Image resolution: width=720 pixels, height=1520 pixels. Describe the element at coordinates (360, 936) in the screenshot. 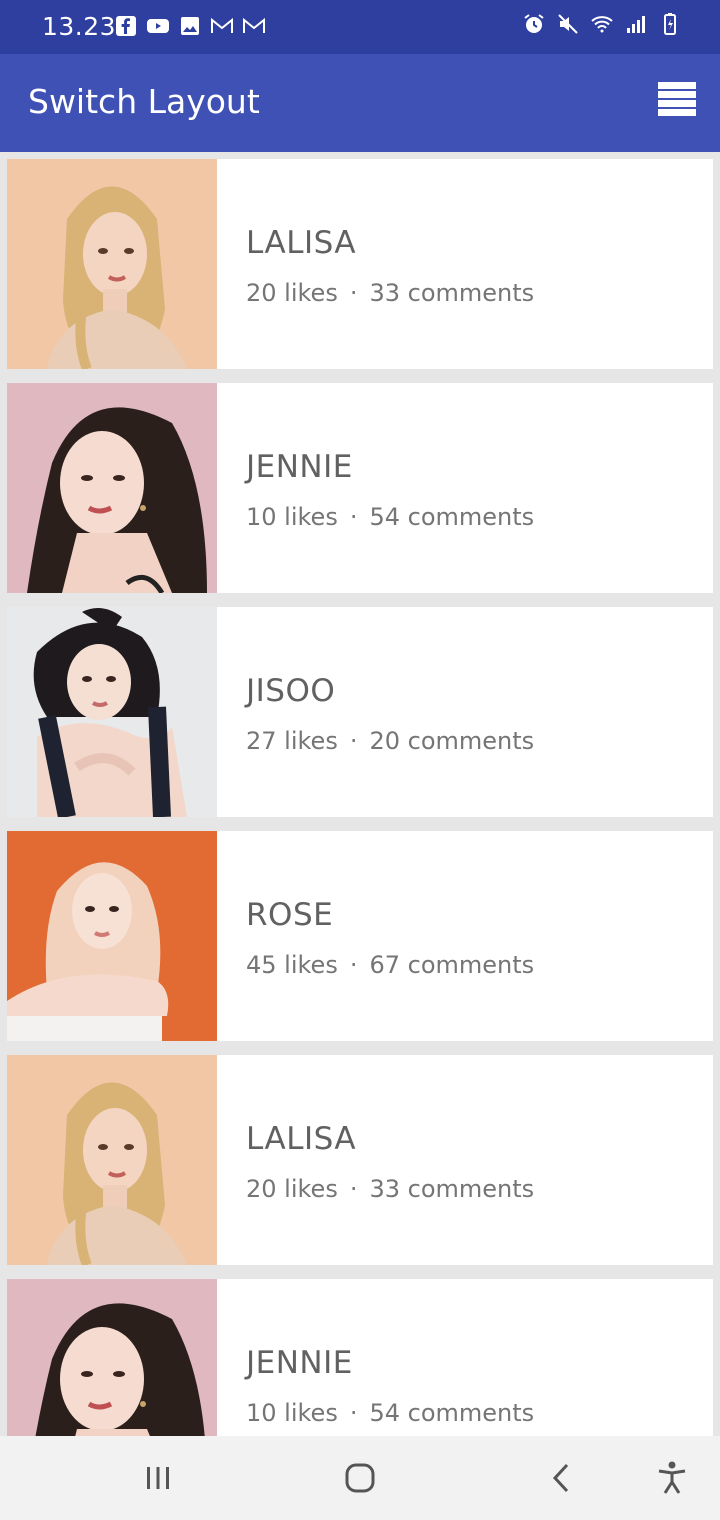

I see `list-item: ROSE 45 likes · 67 comments` at that location.